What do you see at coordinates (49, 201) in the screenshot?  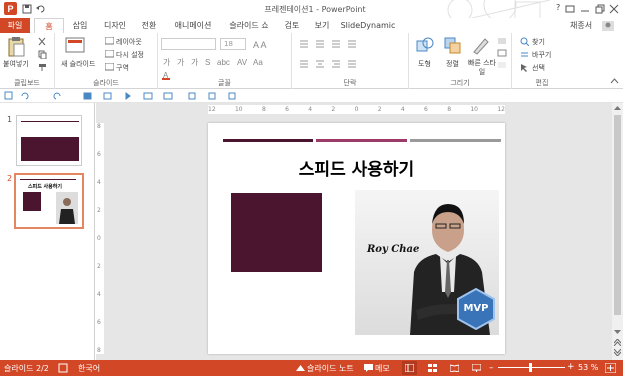 I see `thumbnail-slide-2: 스피드 사용하기` at bounding box center [49, 201].